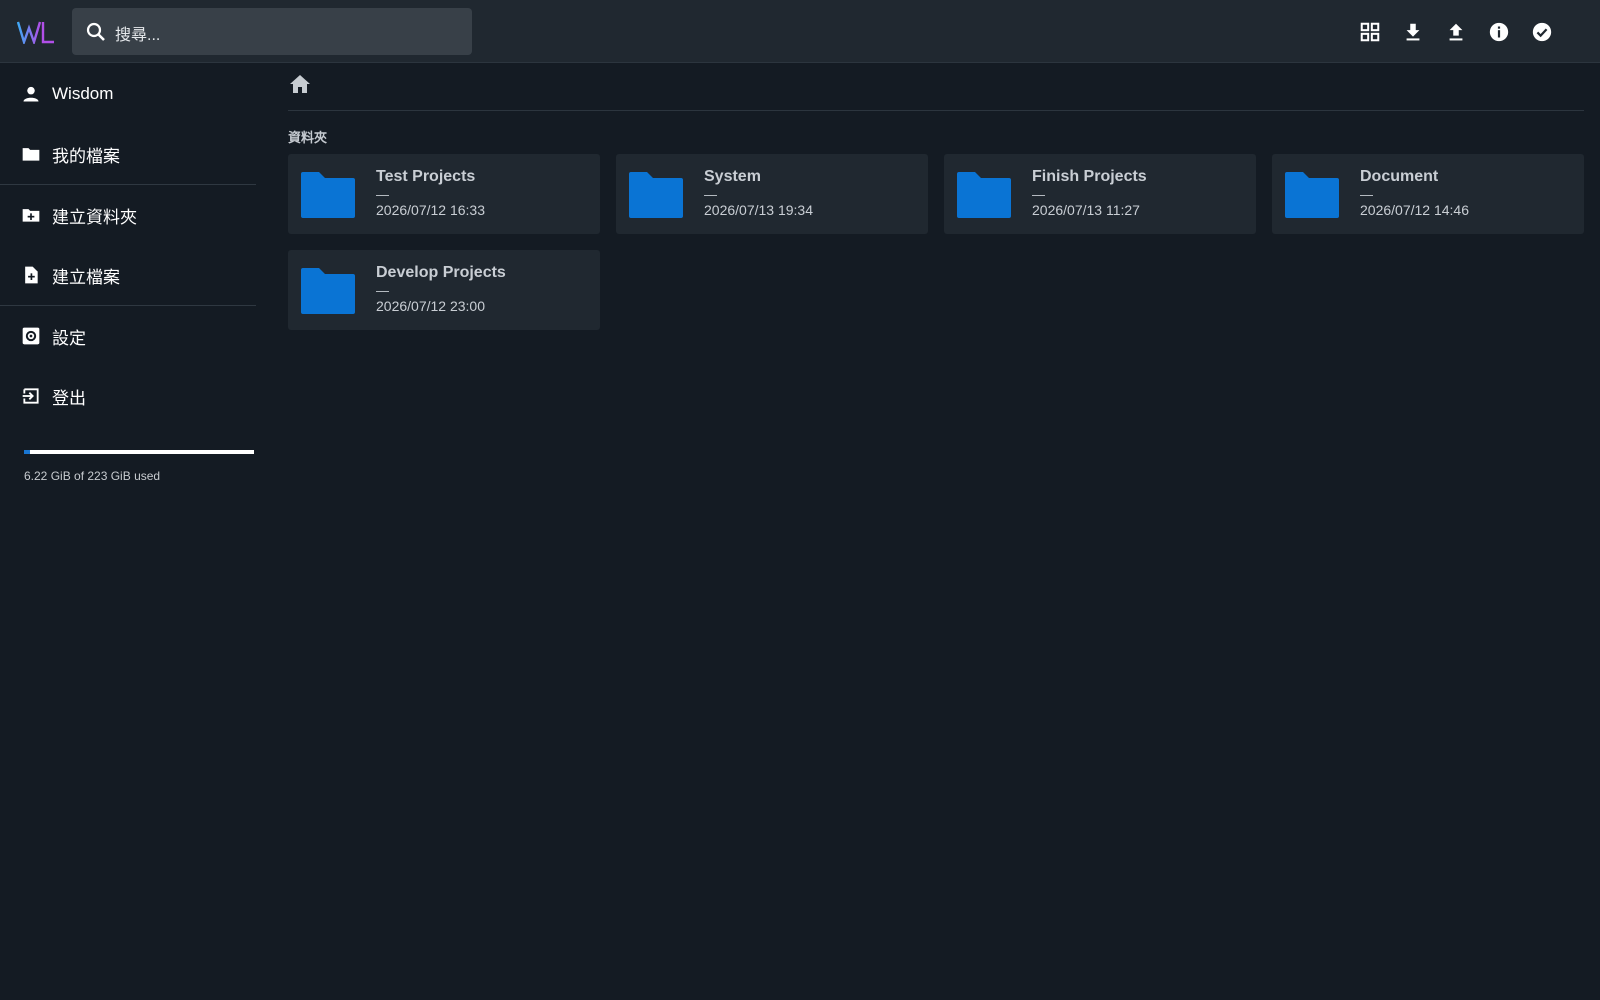  What do you see at coordinates (139, 466) in the screenshot?
I see `storage-usage: 6.22 GiB of 223 GiB used` at bounding box center [139, 466].